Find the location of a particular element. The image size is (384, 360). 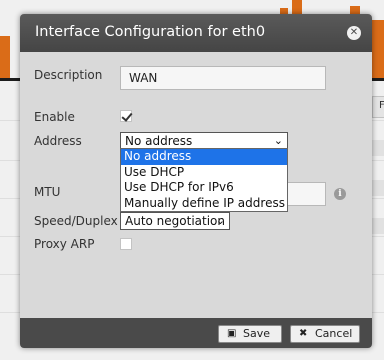

dialog-titlebar: Interface Configuration for eth0 ✕ is located at coordinates (196, 33).